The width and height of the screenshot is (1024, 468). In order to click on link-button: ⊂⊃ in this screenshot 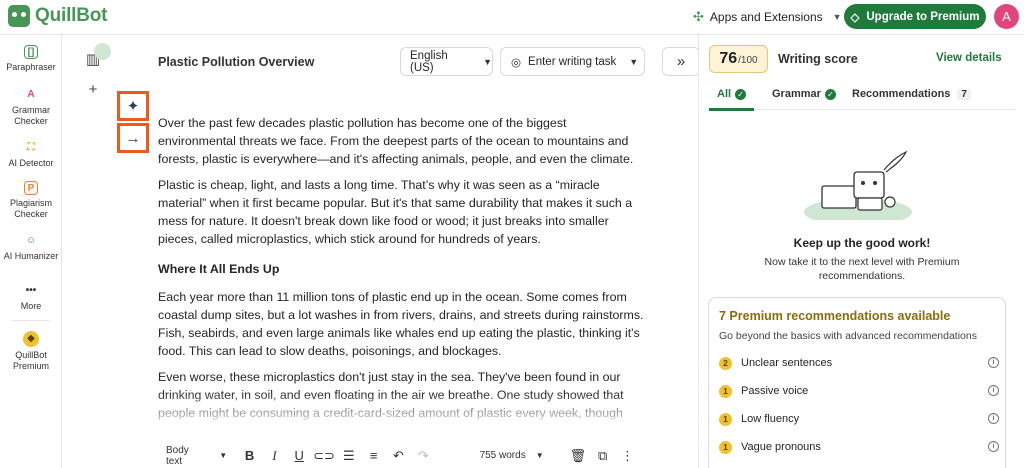, I will do `click(324, 455)`.